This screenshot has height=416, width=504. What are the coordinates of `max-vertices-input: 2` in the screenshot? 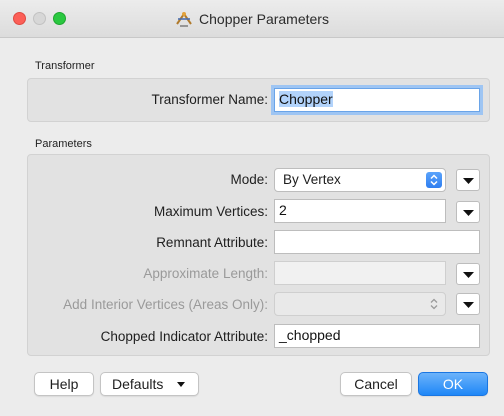 It's located at (360, 211).